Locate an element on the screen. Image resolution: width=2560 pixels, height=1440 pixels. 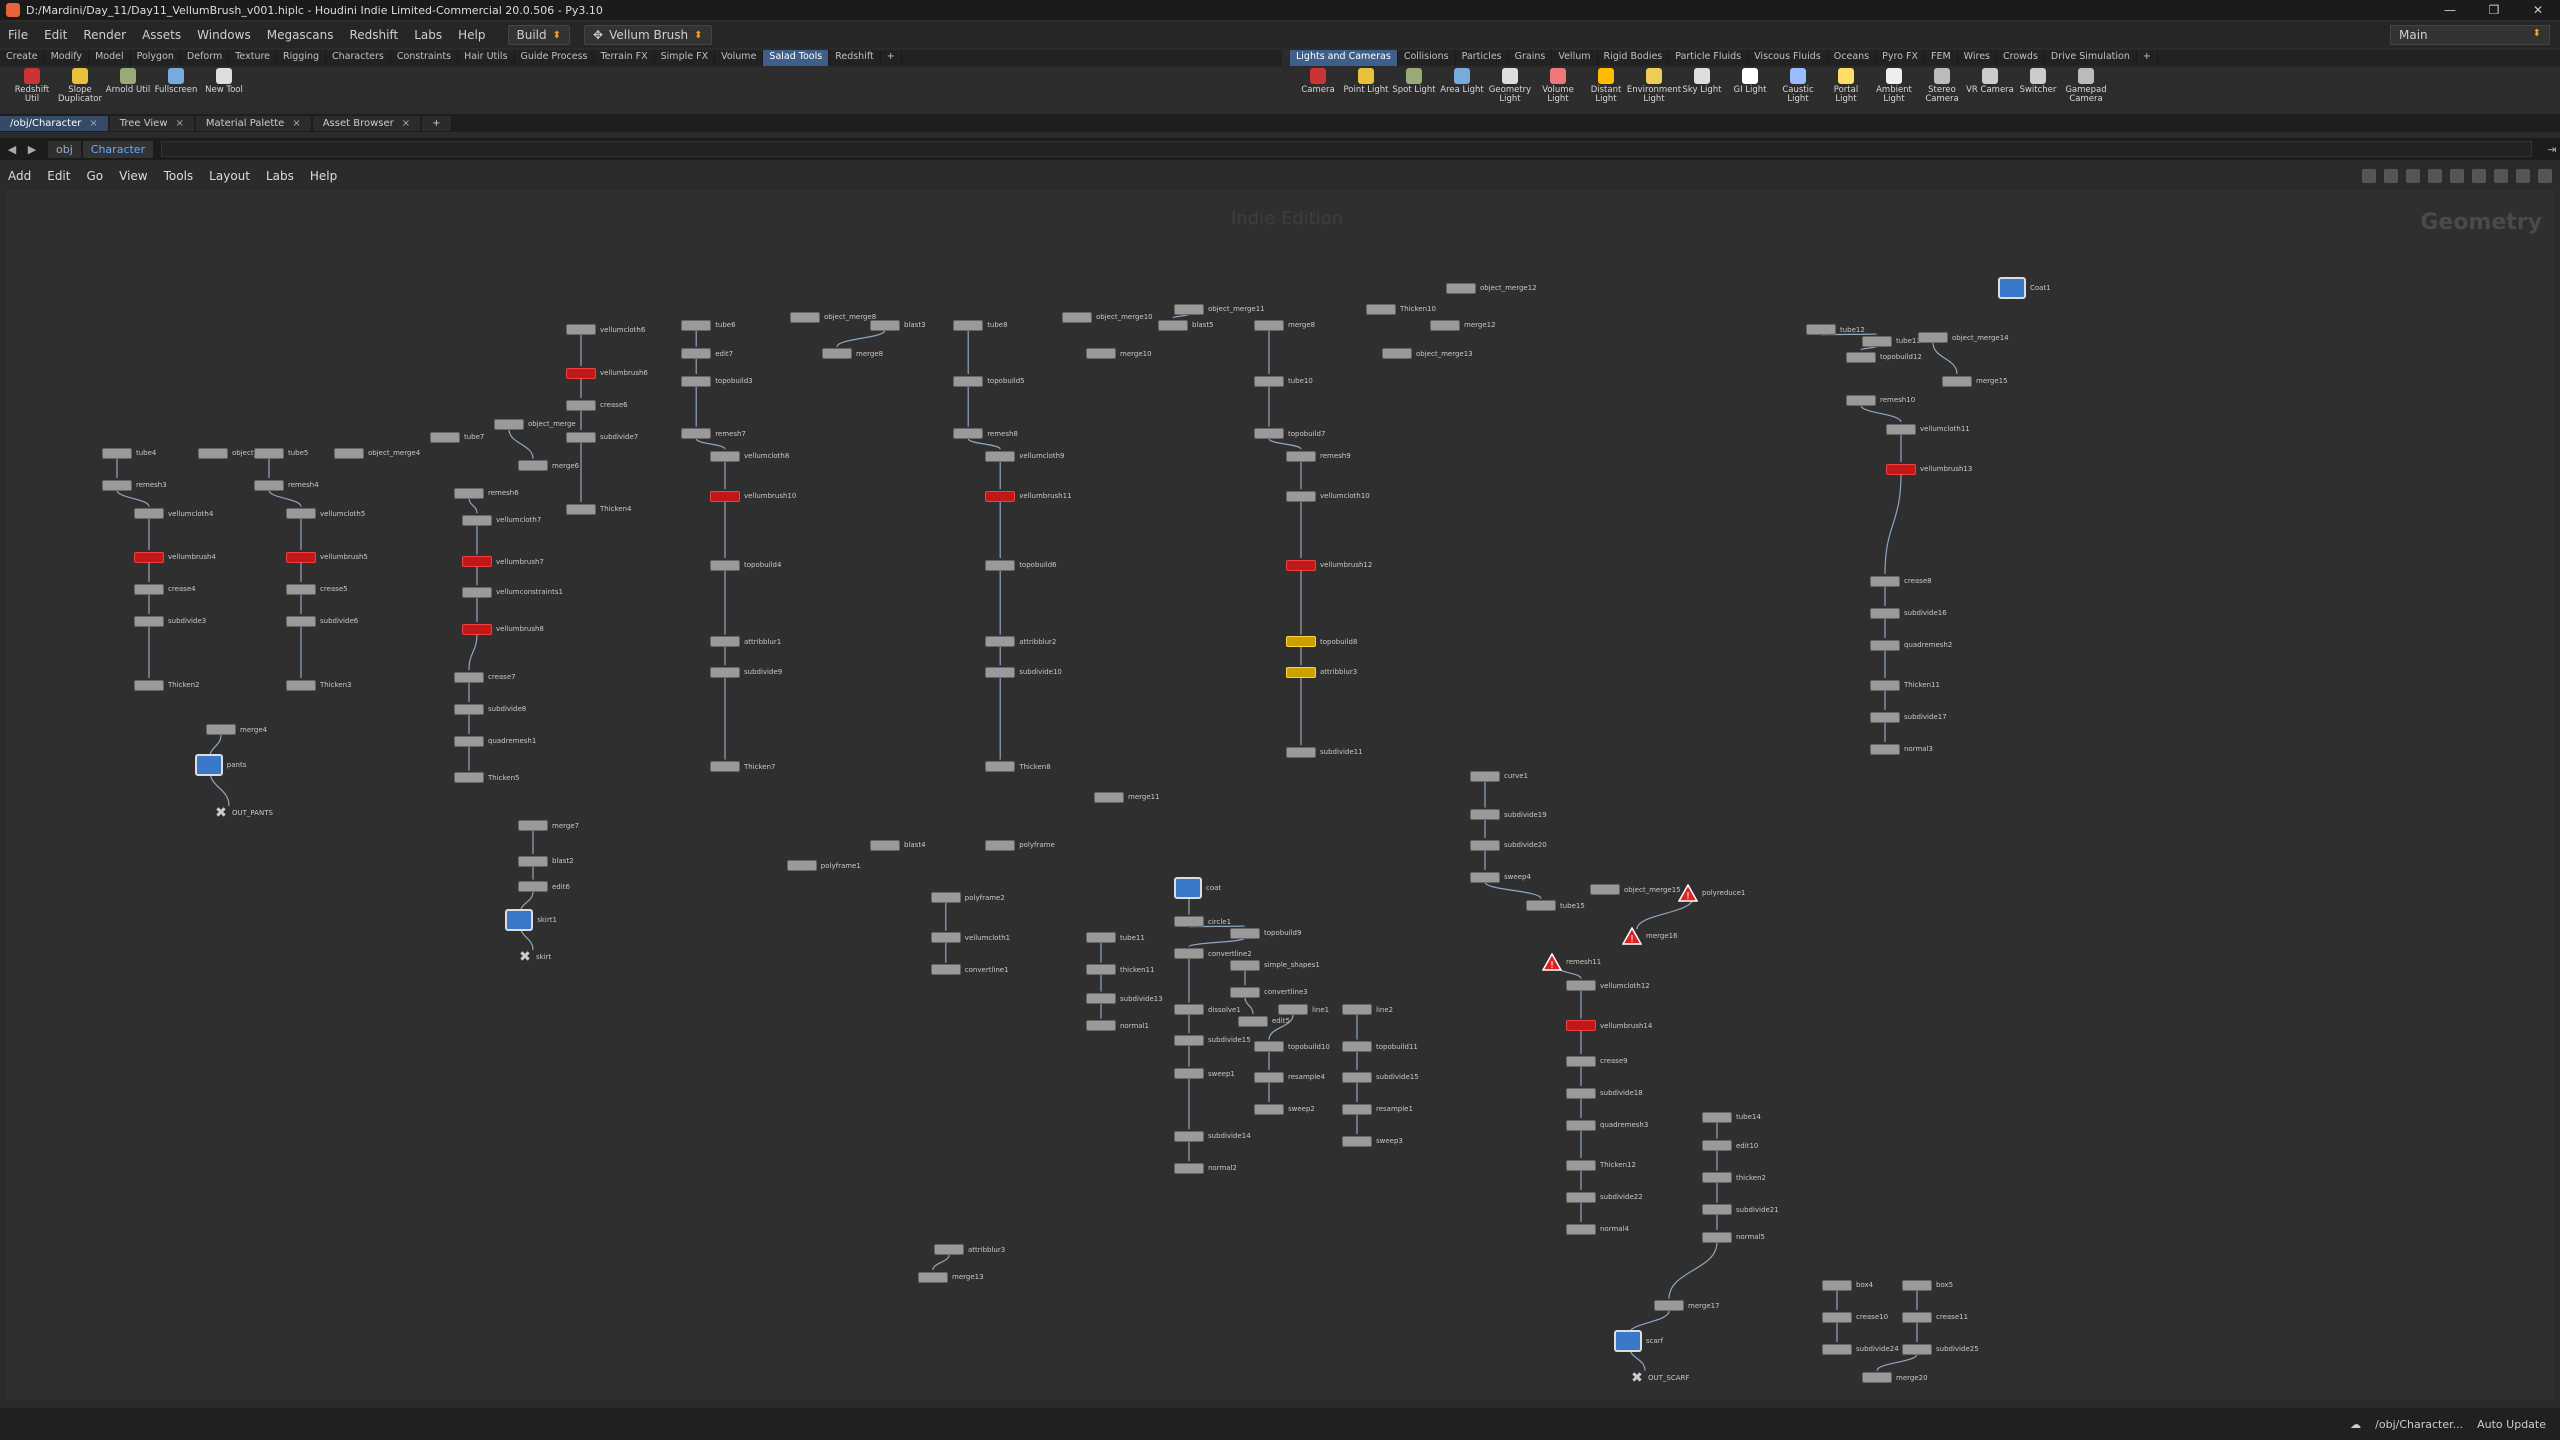
node-thicken3: Thicken3 is located at coordinates (319, 685).